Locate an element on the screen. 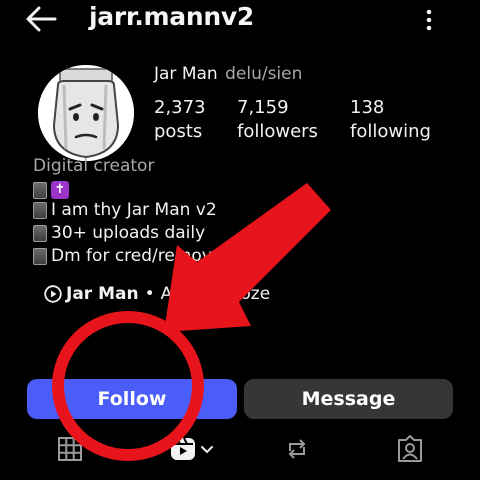  pronouns: delu/sien is located at coordinates (264, 74).